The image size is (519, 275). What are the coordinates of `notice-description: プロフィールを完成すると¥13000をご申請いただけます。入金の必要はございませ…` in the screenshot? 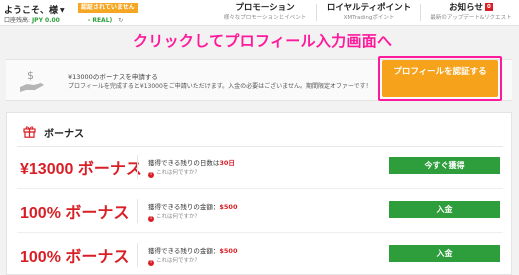 It's located at (220, 86).